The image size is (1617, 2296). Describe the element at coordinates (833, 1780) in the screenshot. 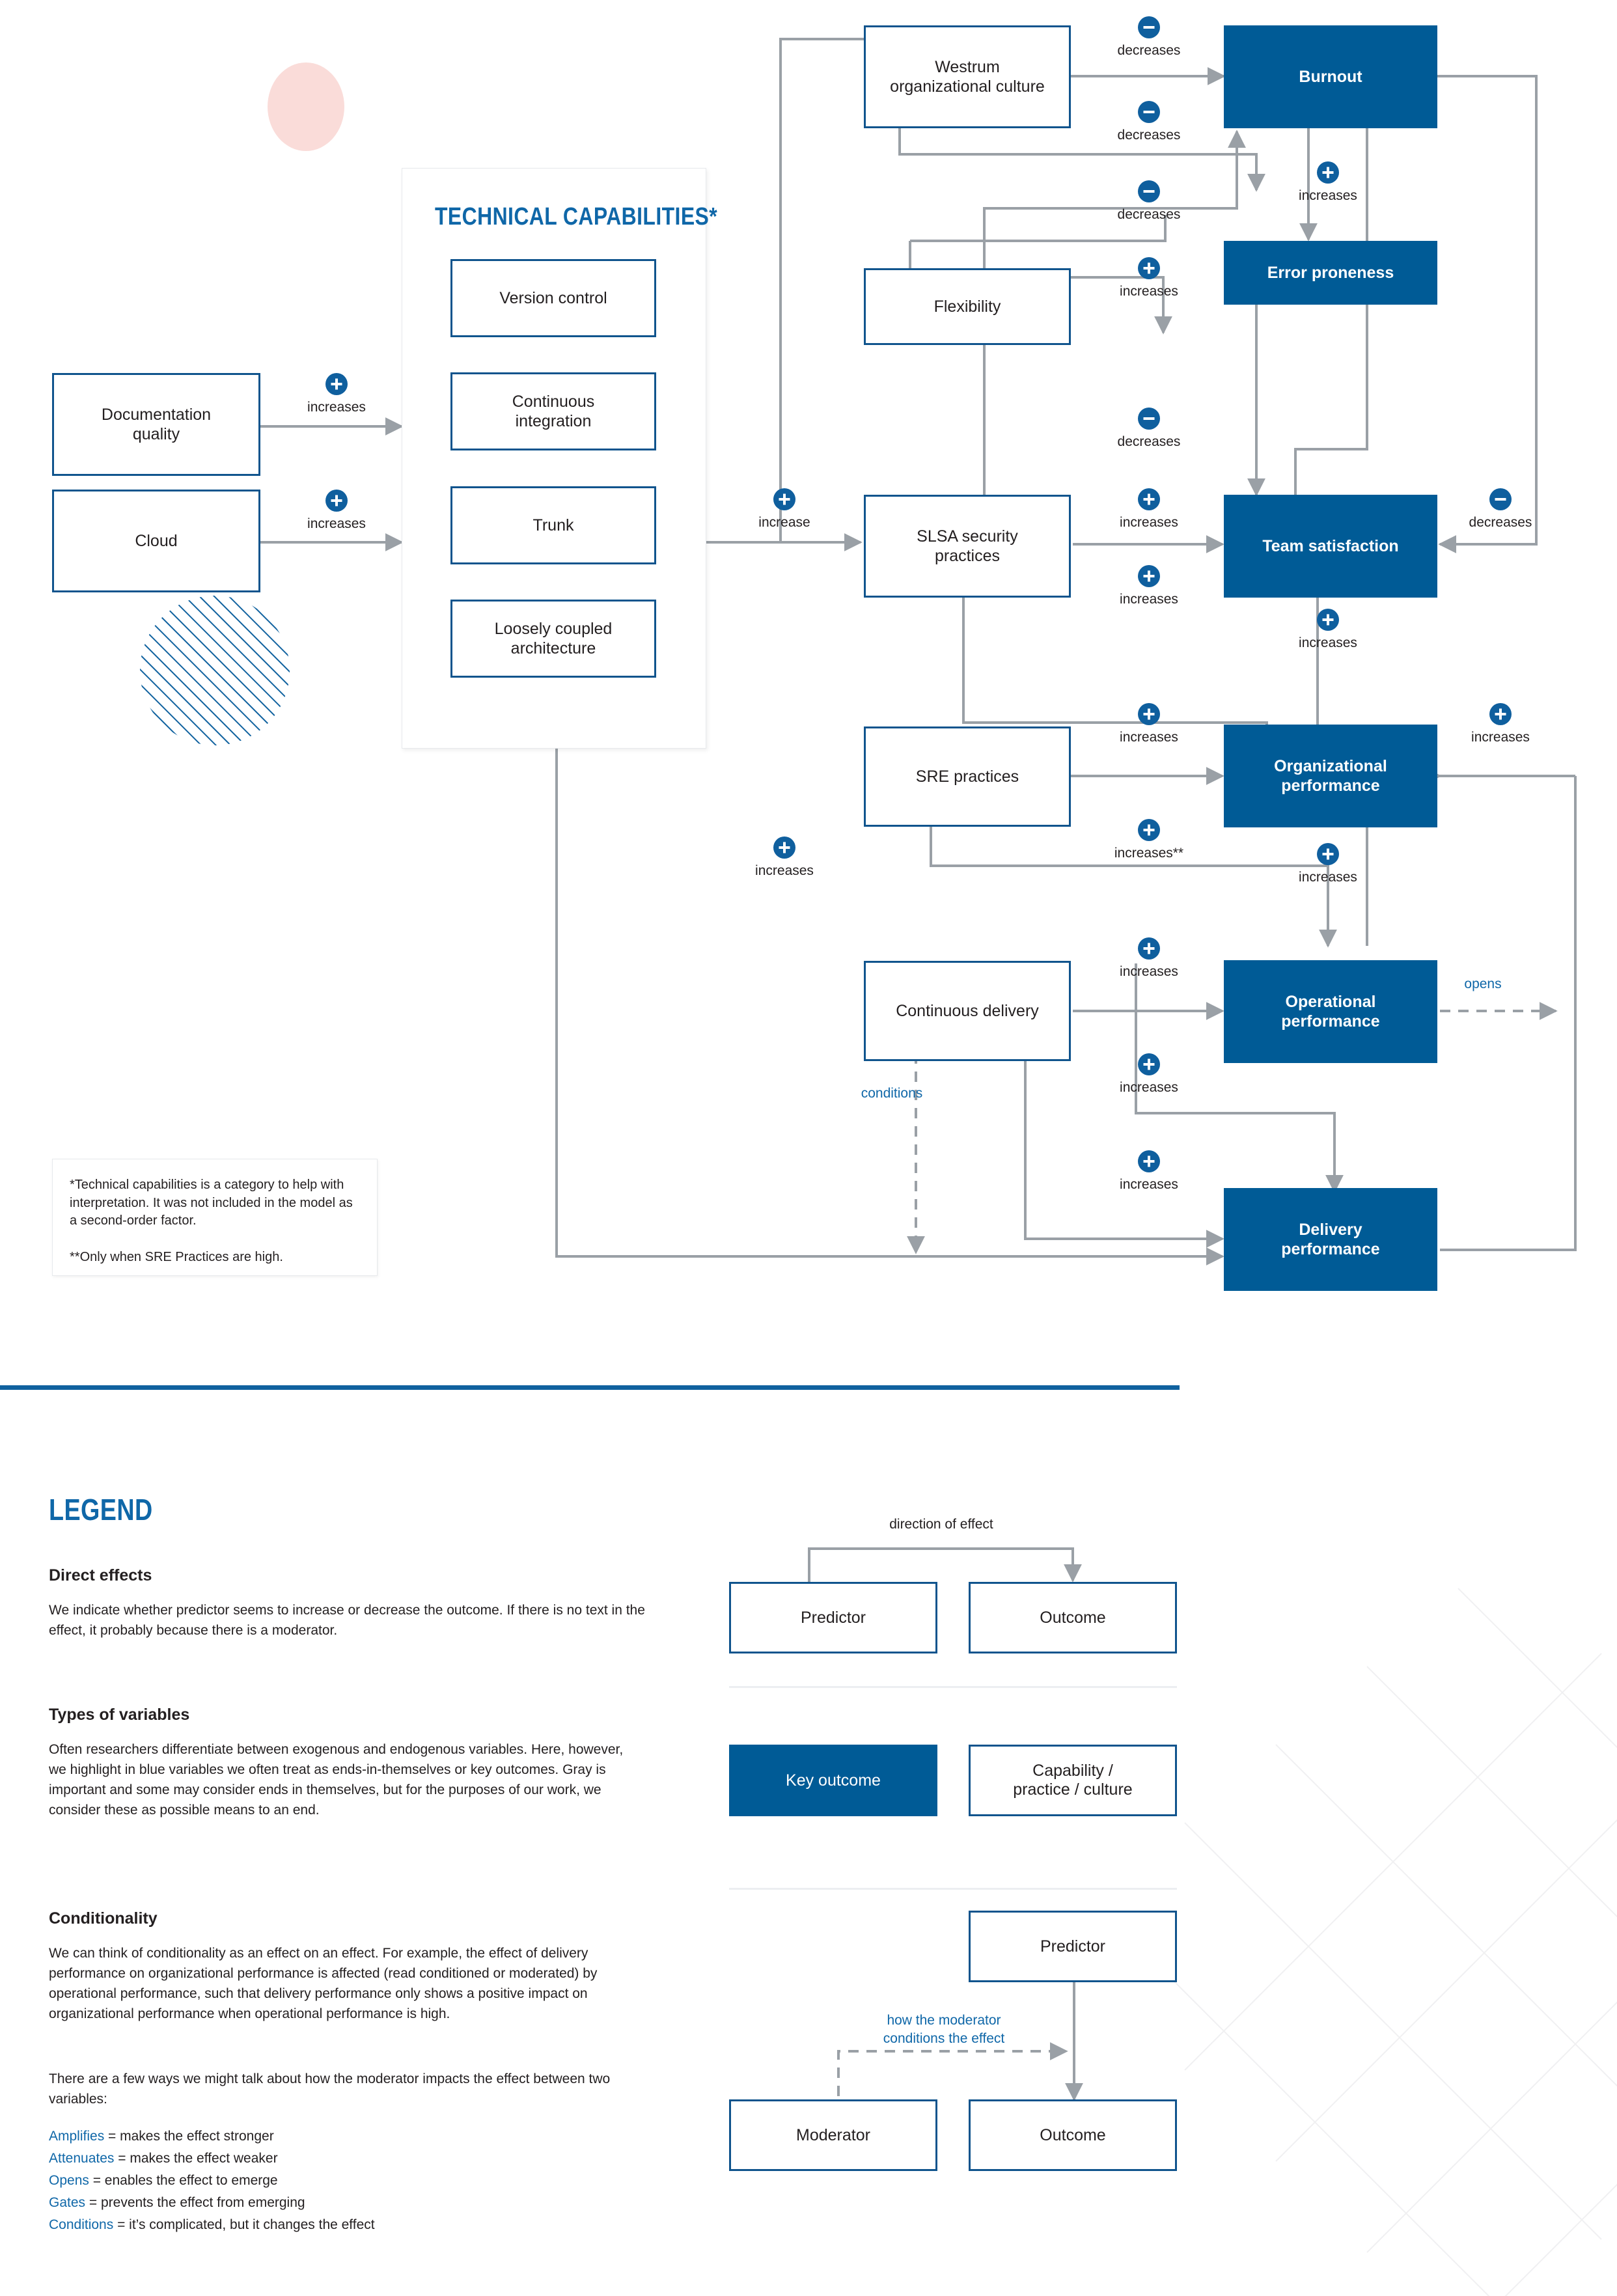

I see `legend-node-key-outcome: Key outcome` at that location.